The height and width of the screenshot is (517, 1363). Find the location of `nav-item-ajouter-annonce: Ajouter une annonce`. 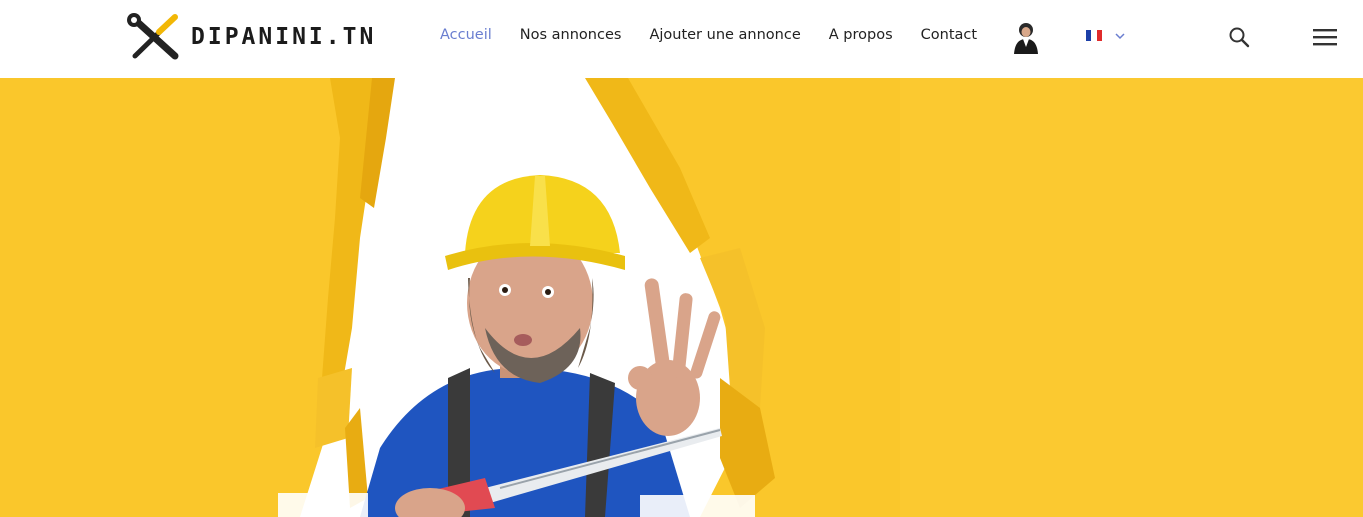

nav-item-ajouter-annonce: Ajouter une annonce is located at coordinates (724, 35).